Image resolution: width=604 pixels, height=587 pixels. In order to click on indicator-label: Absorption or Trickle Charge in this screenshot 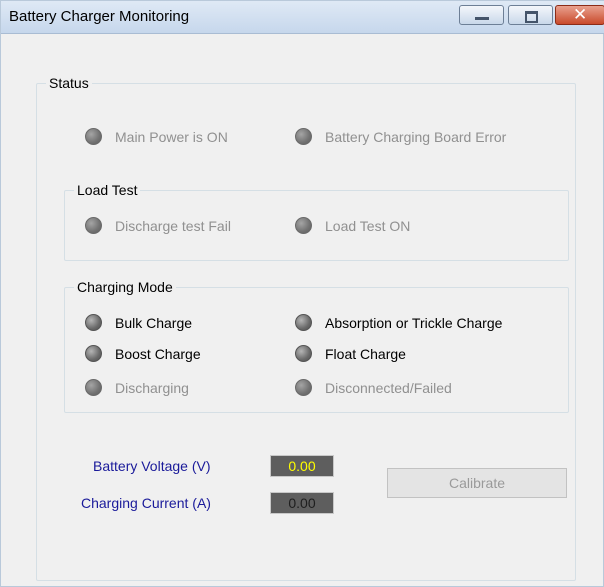, I will do `click(414, 322)`.